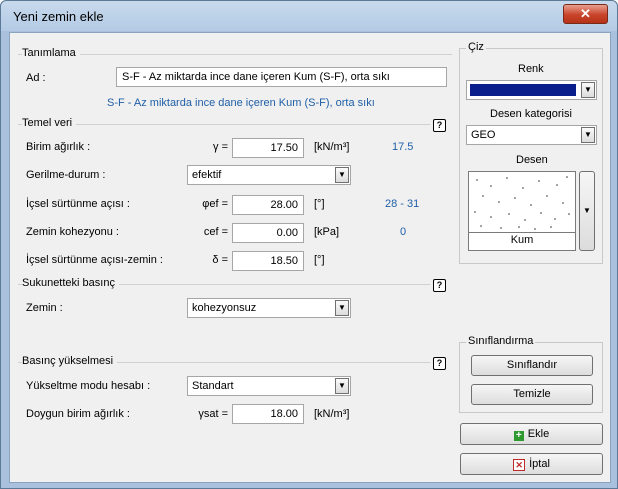 The height and width of the screenshot is (489, 618). What do you see at coordinates (319, 204) in the screenshot?
I see `friction-angle-unit: [°]` at bounding box center [319, 204].